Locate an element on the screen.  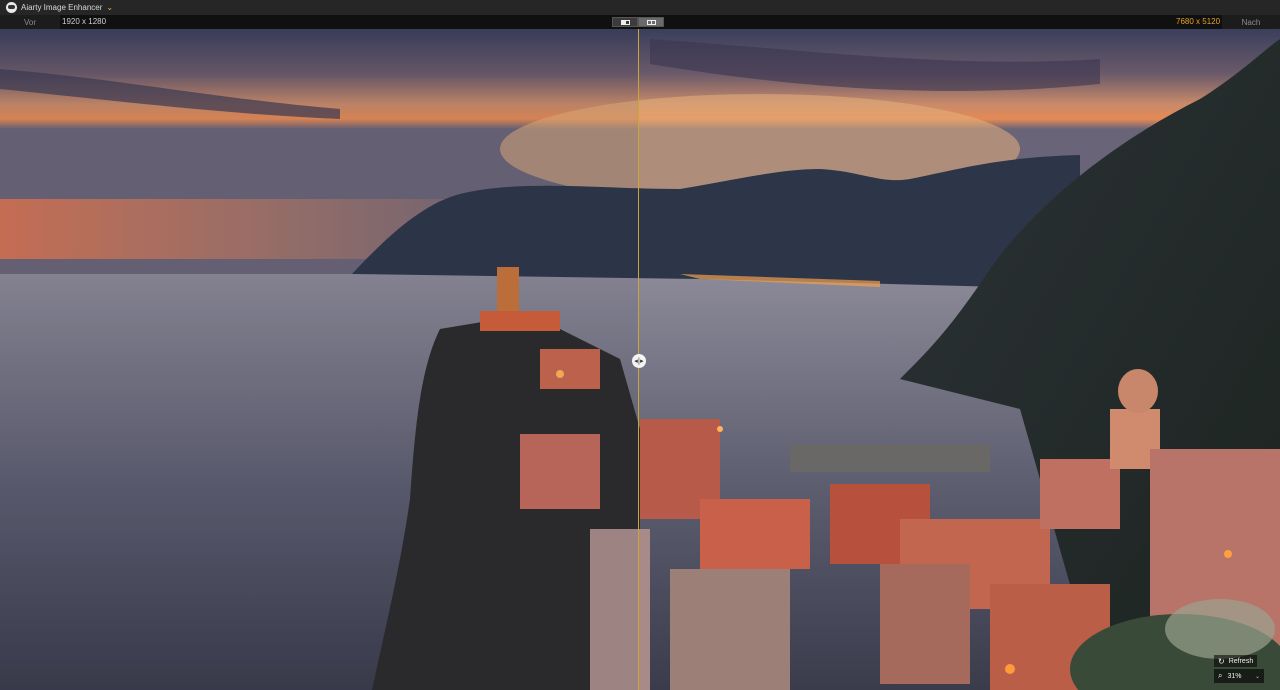
split-view-button is located at coordinates (651, 22).